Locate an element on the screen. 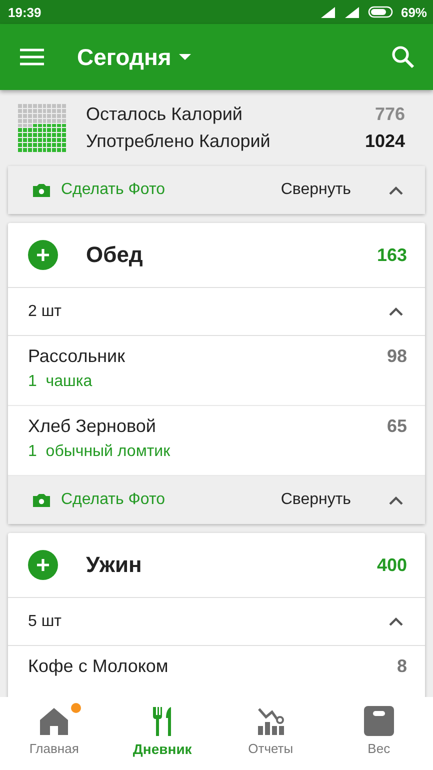 The height and width of the screenshot is (770, 433). menu-button is located at coordinates (32, 57).